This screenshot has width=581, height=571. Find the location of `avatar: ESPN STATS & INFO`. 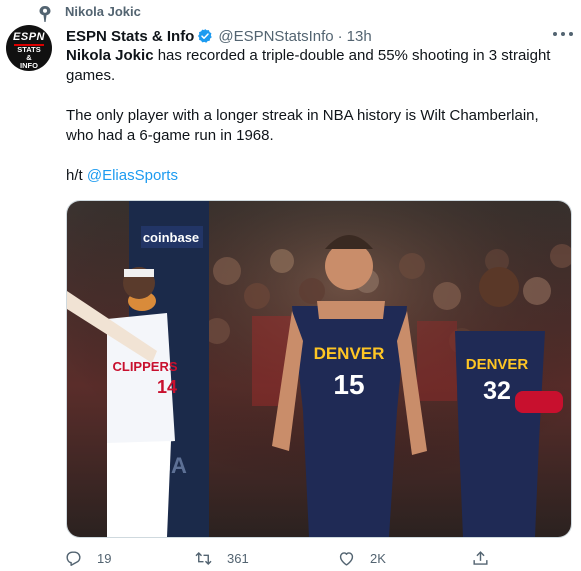

avatar: ESPN STATS & INFO is located at coordinates (29, 48).